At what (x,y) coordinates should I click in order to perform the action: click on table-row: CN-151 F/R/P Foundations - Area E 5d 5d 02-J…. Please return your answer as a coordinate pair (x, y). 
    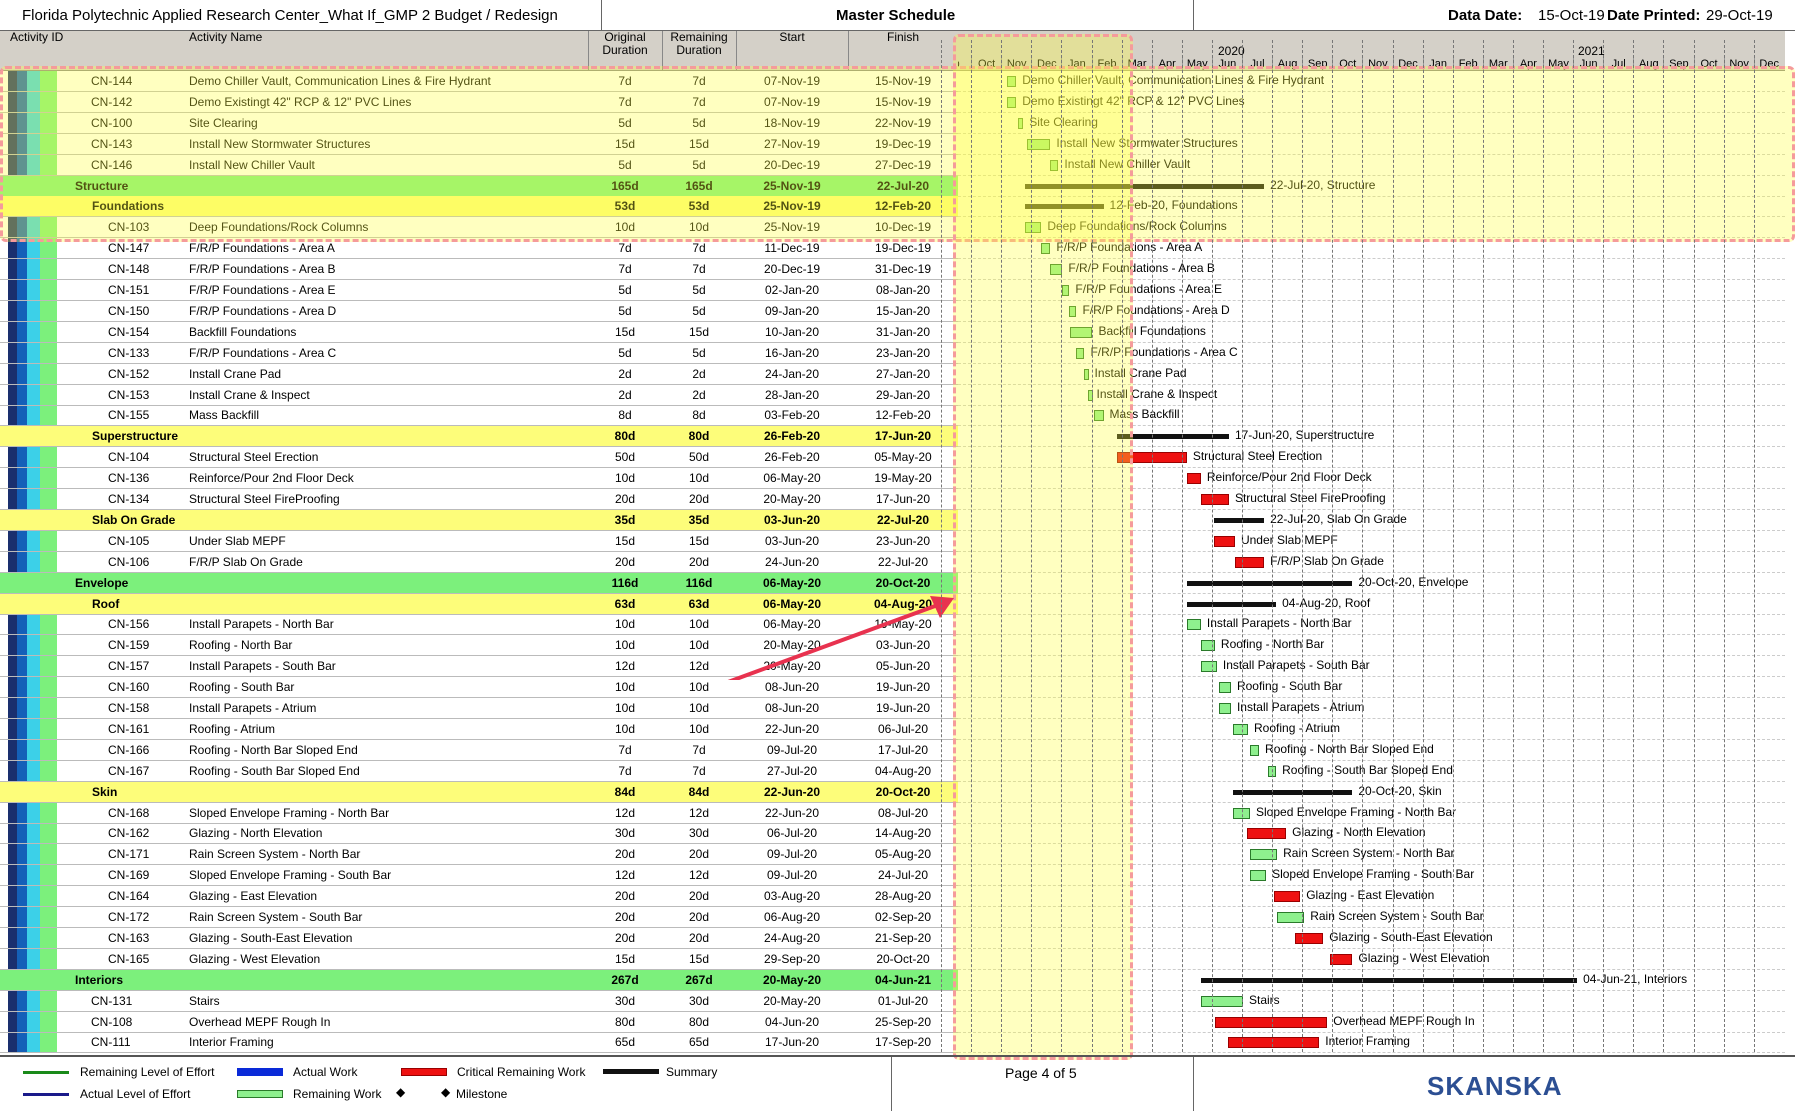
    Looking at the image, I should click on (479, 290).